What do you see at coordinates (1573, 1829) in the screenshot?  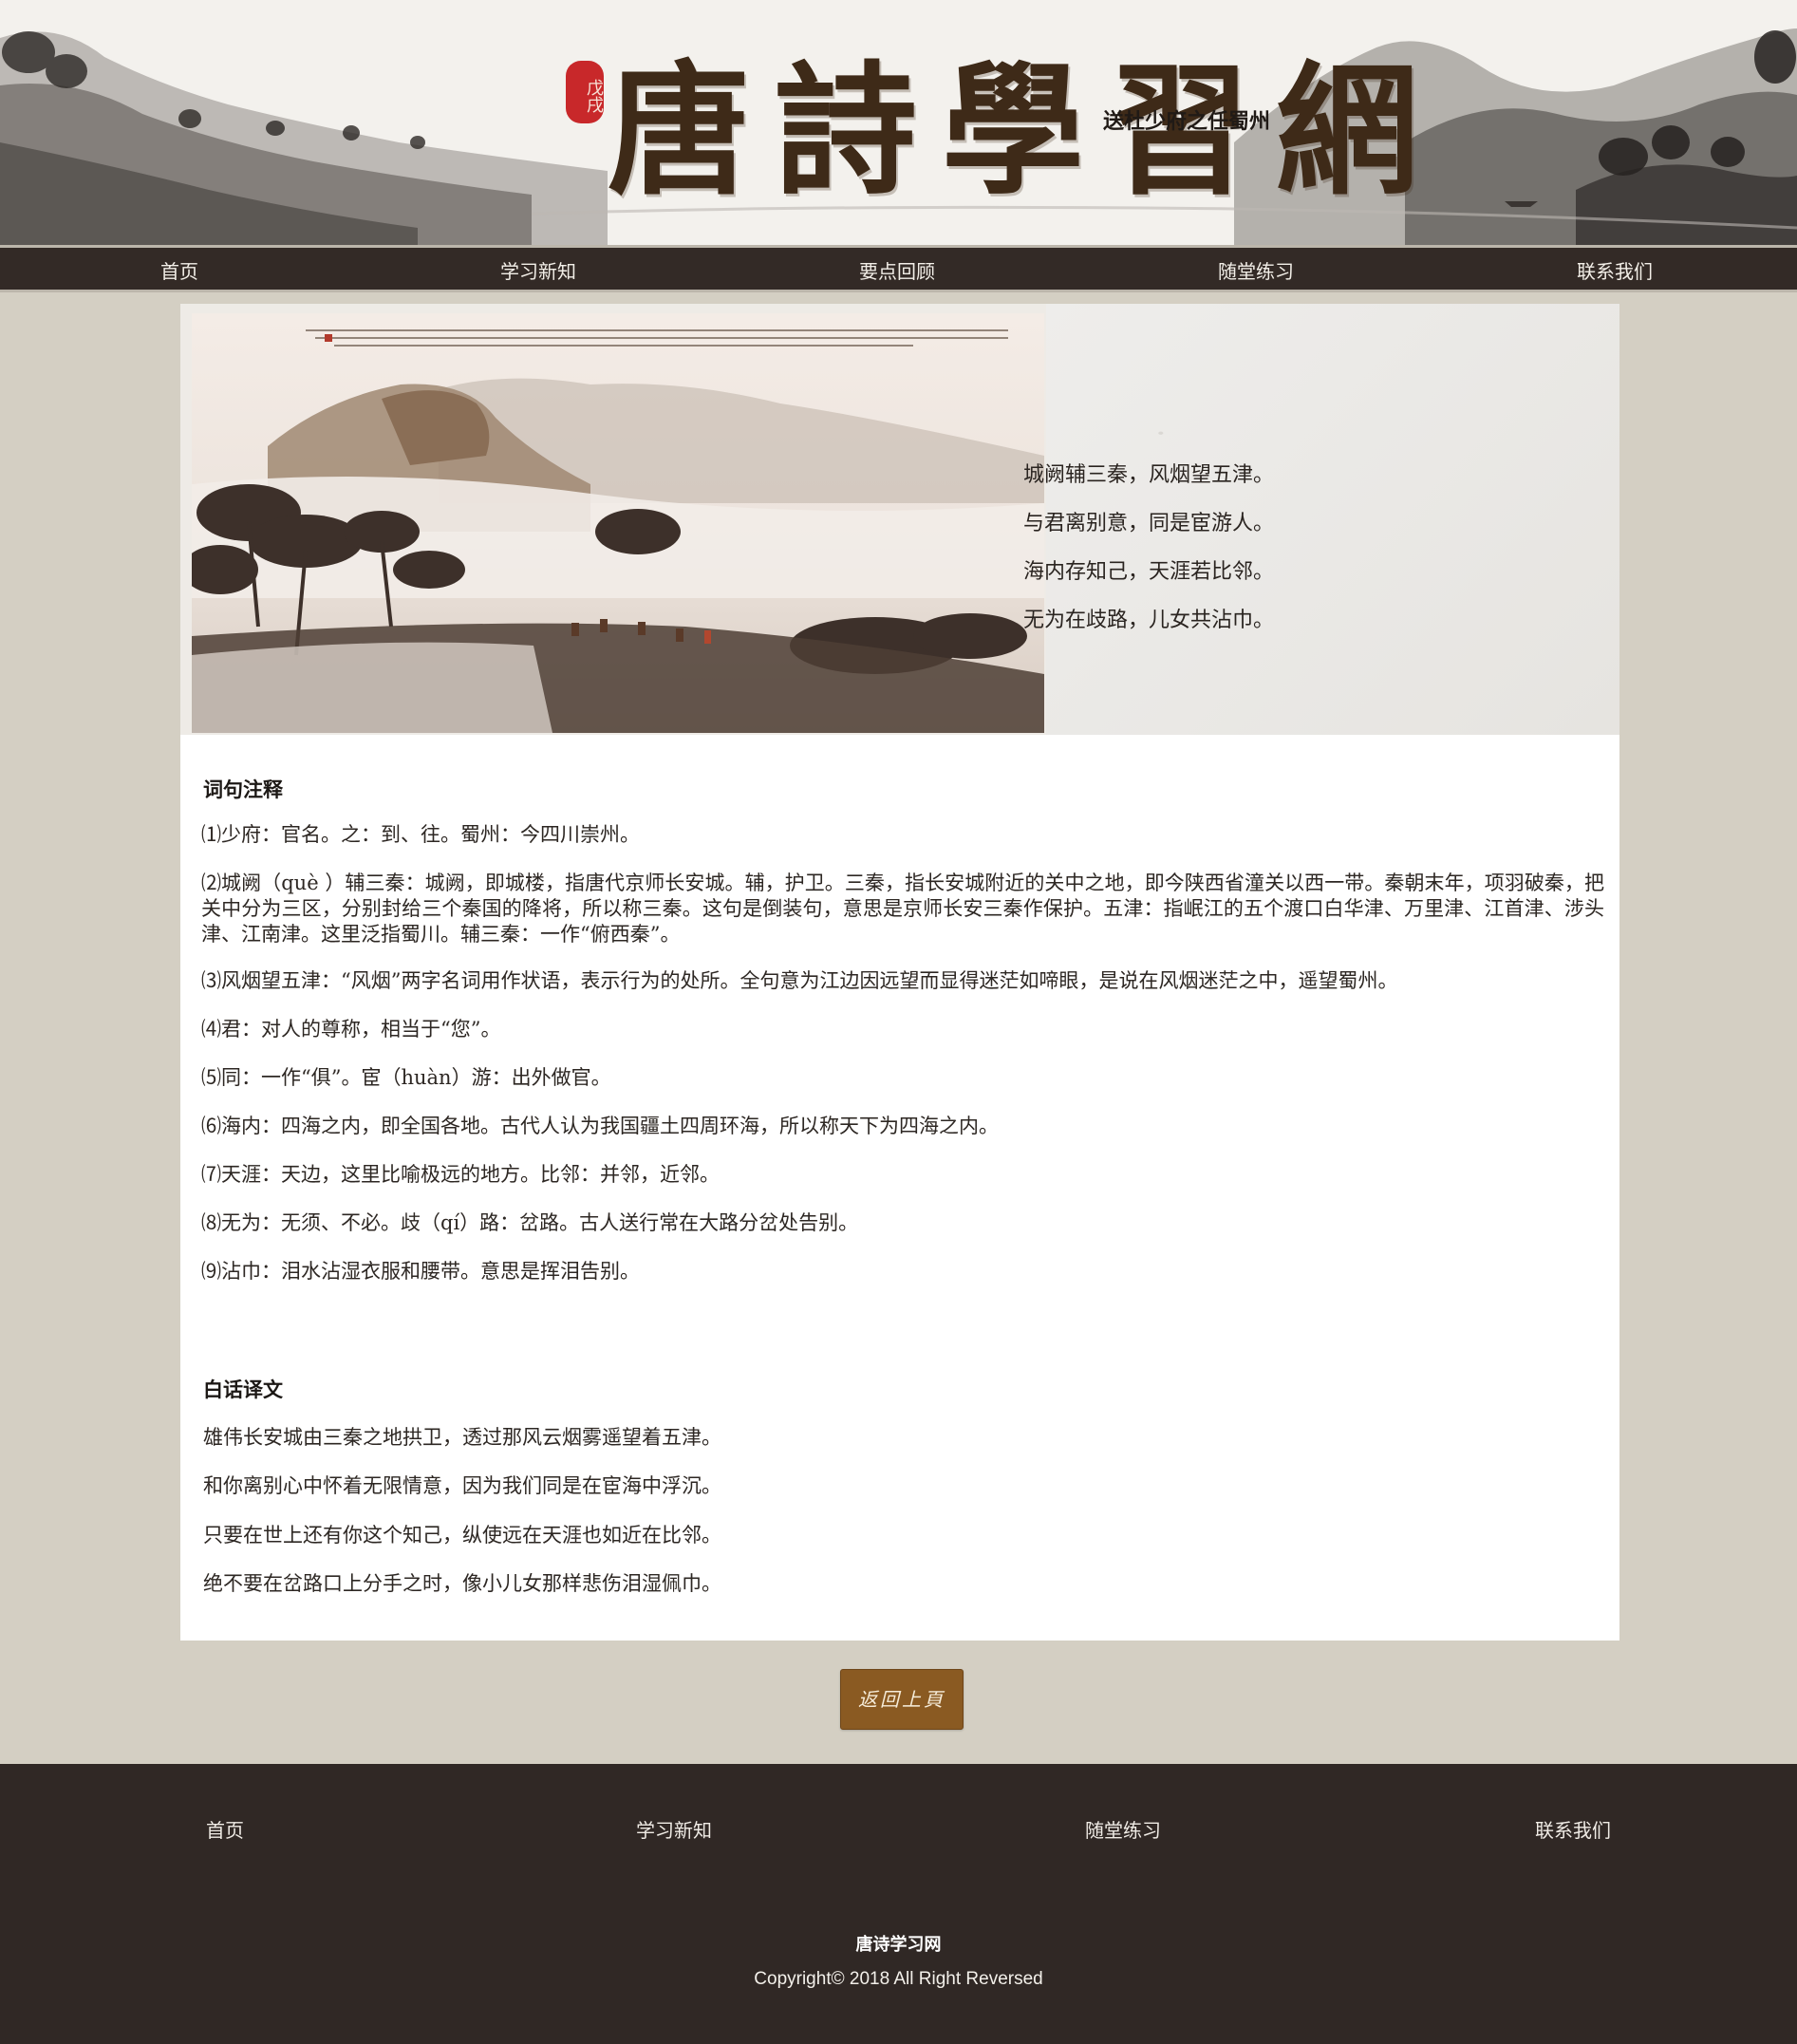 I see `footer-link-contact: 联系我们` at bounding box center [1573, 1829].